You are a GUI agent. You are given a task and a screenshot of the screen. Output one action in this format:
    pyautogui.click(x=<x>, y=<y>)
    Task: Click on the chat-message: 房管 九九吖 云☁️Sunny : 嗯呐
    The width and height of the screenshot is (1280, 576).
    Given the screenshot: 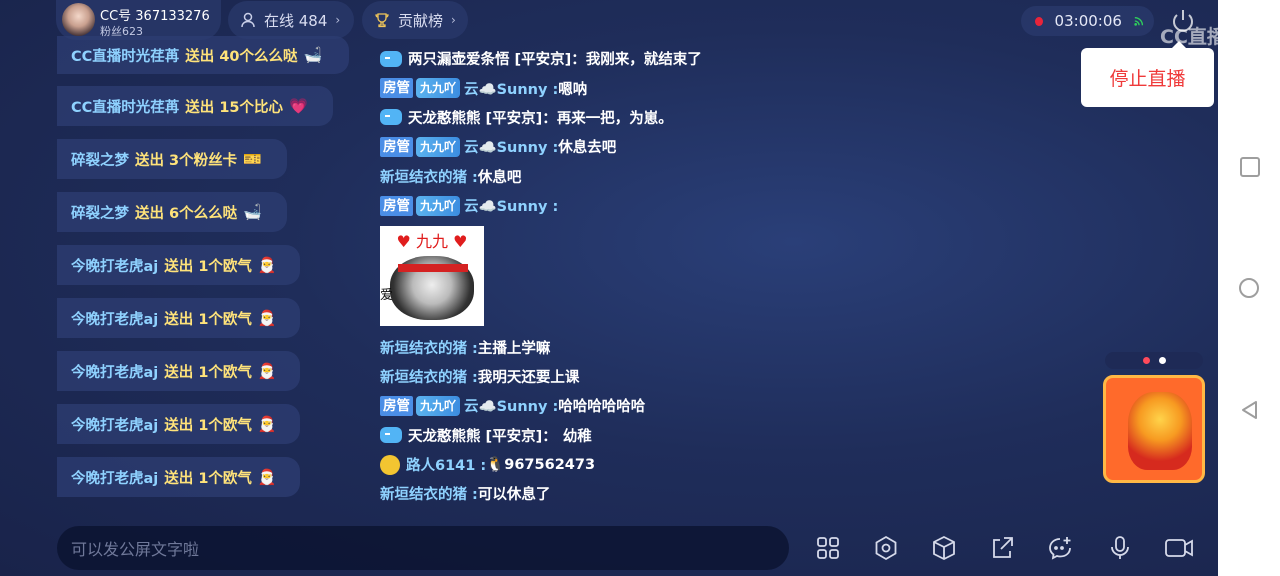 What is the action you would take?
    pyautogui.click(x=725, y=87)
    